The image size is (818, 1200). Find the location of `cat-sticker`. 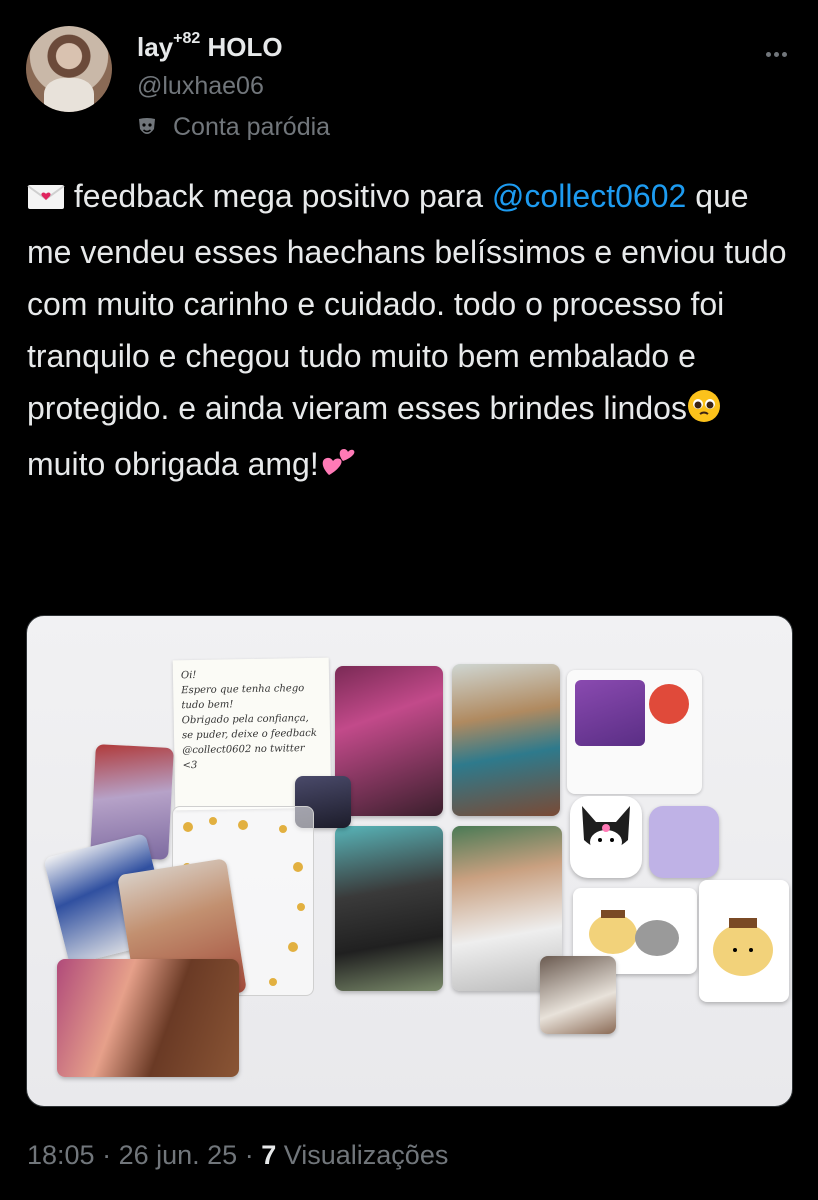

cat-sticker is located at coordinates (684, 842).